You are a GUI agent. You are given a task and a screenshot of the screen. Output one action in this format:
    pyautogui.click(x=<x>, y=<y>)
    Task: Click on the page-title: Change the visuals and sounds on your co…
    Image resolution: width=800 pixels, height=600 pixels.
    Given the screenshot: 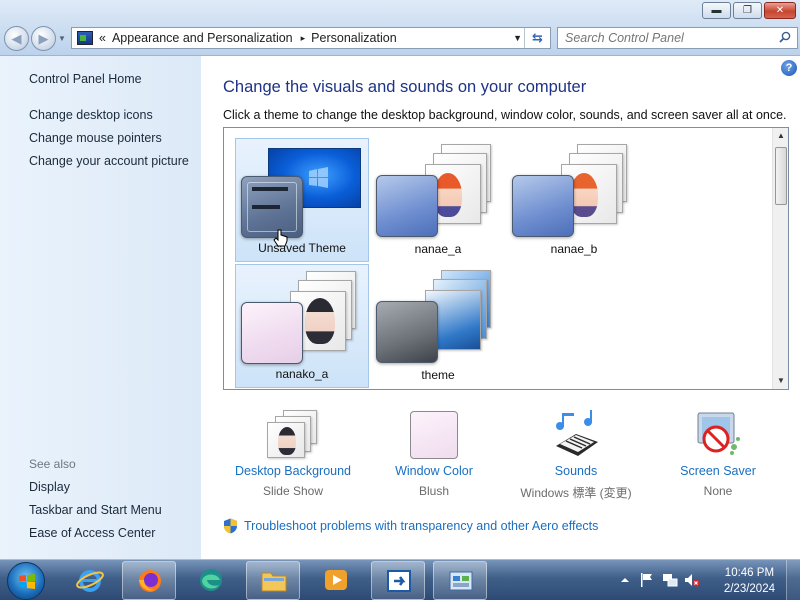 What is the action you would take?
    pyautogui.click(x=405, y=87)
    